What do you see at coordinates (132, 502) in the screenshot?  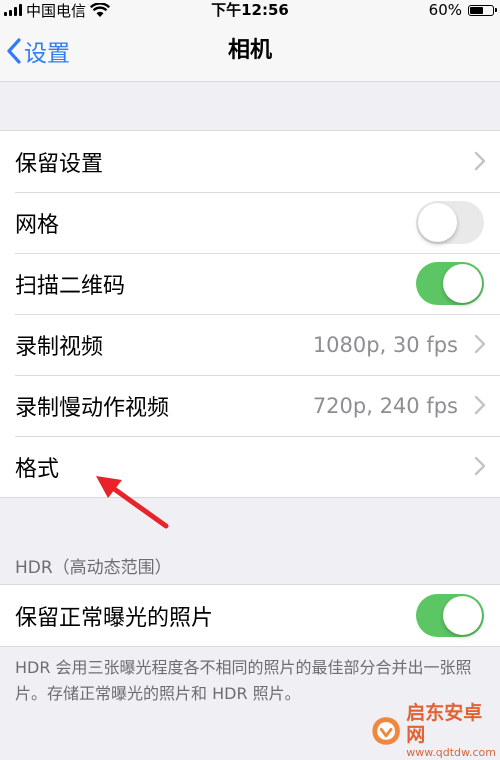 I see `annotation-arrow-icon` at bounding box center [132, 502].